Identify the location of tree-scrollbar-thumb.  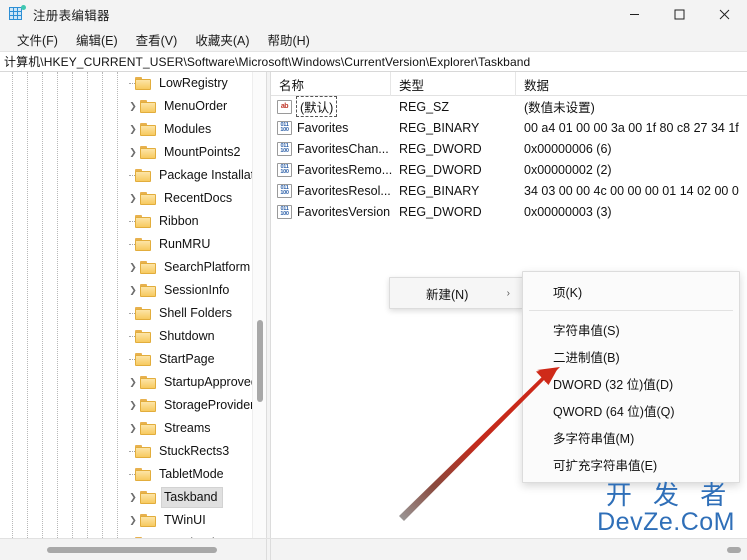
(260, 361).